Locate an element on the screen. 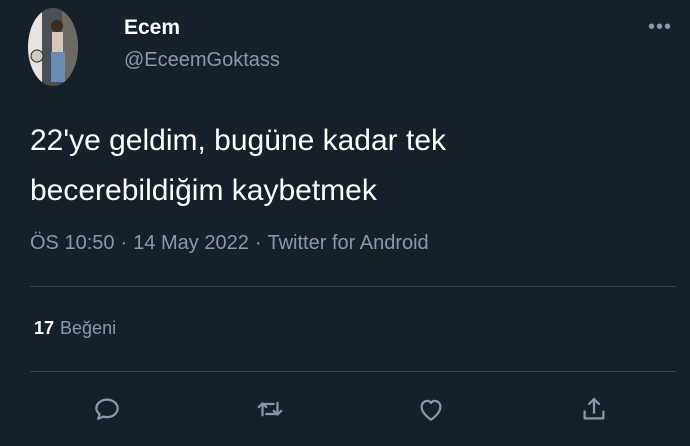 This screenshot has height=446, width=690. reply-icon is located at coordinates (107, 409).